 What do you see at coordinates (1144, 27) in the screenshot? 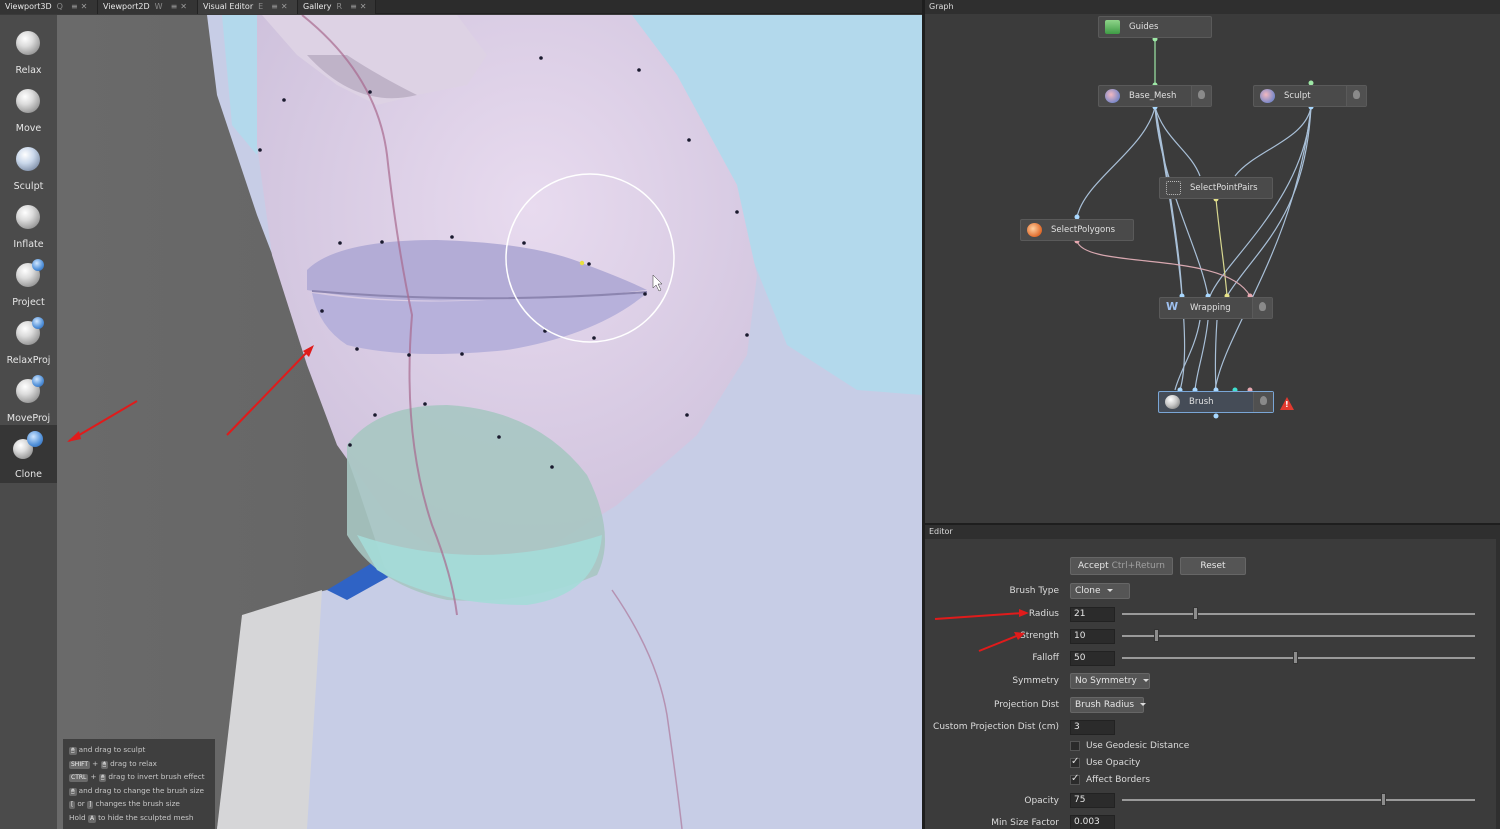
I see `node-label: Guides` at bounding box center [1144, 27].